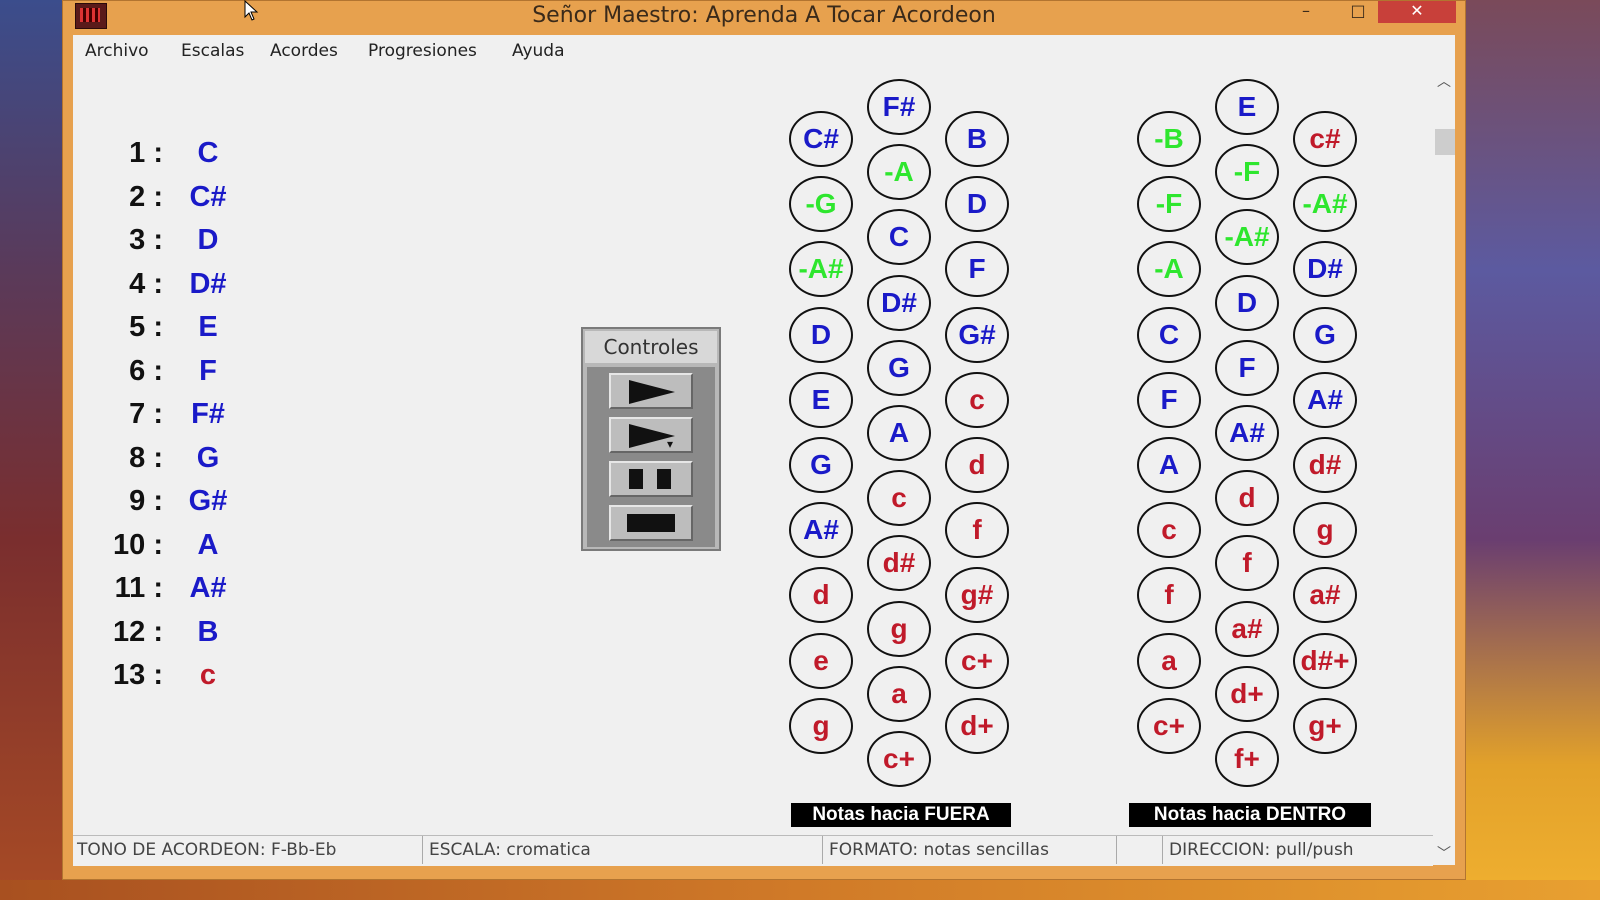 The height and width of the screenshot is (900, 1600). I want to click on scale-note: B, so click(208, 631).